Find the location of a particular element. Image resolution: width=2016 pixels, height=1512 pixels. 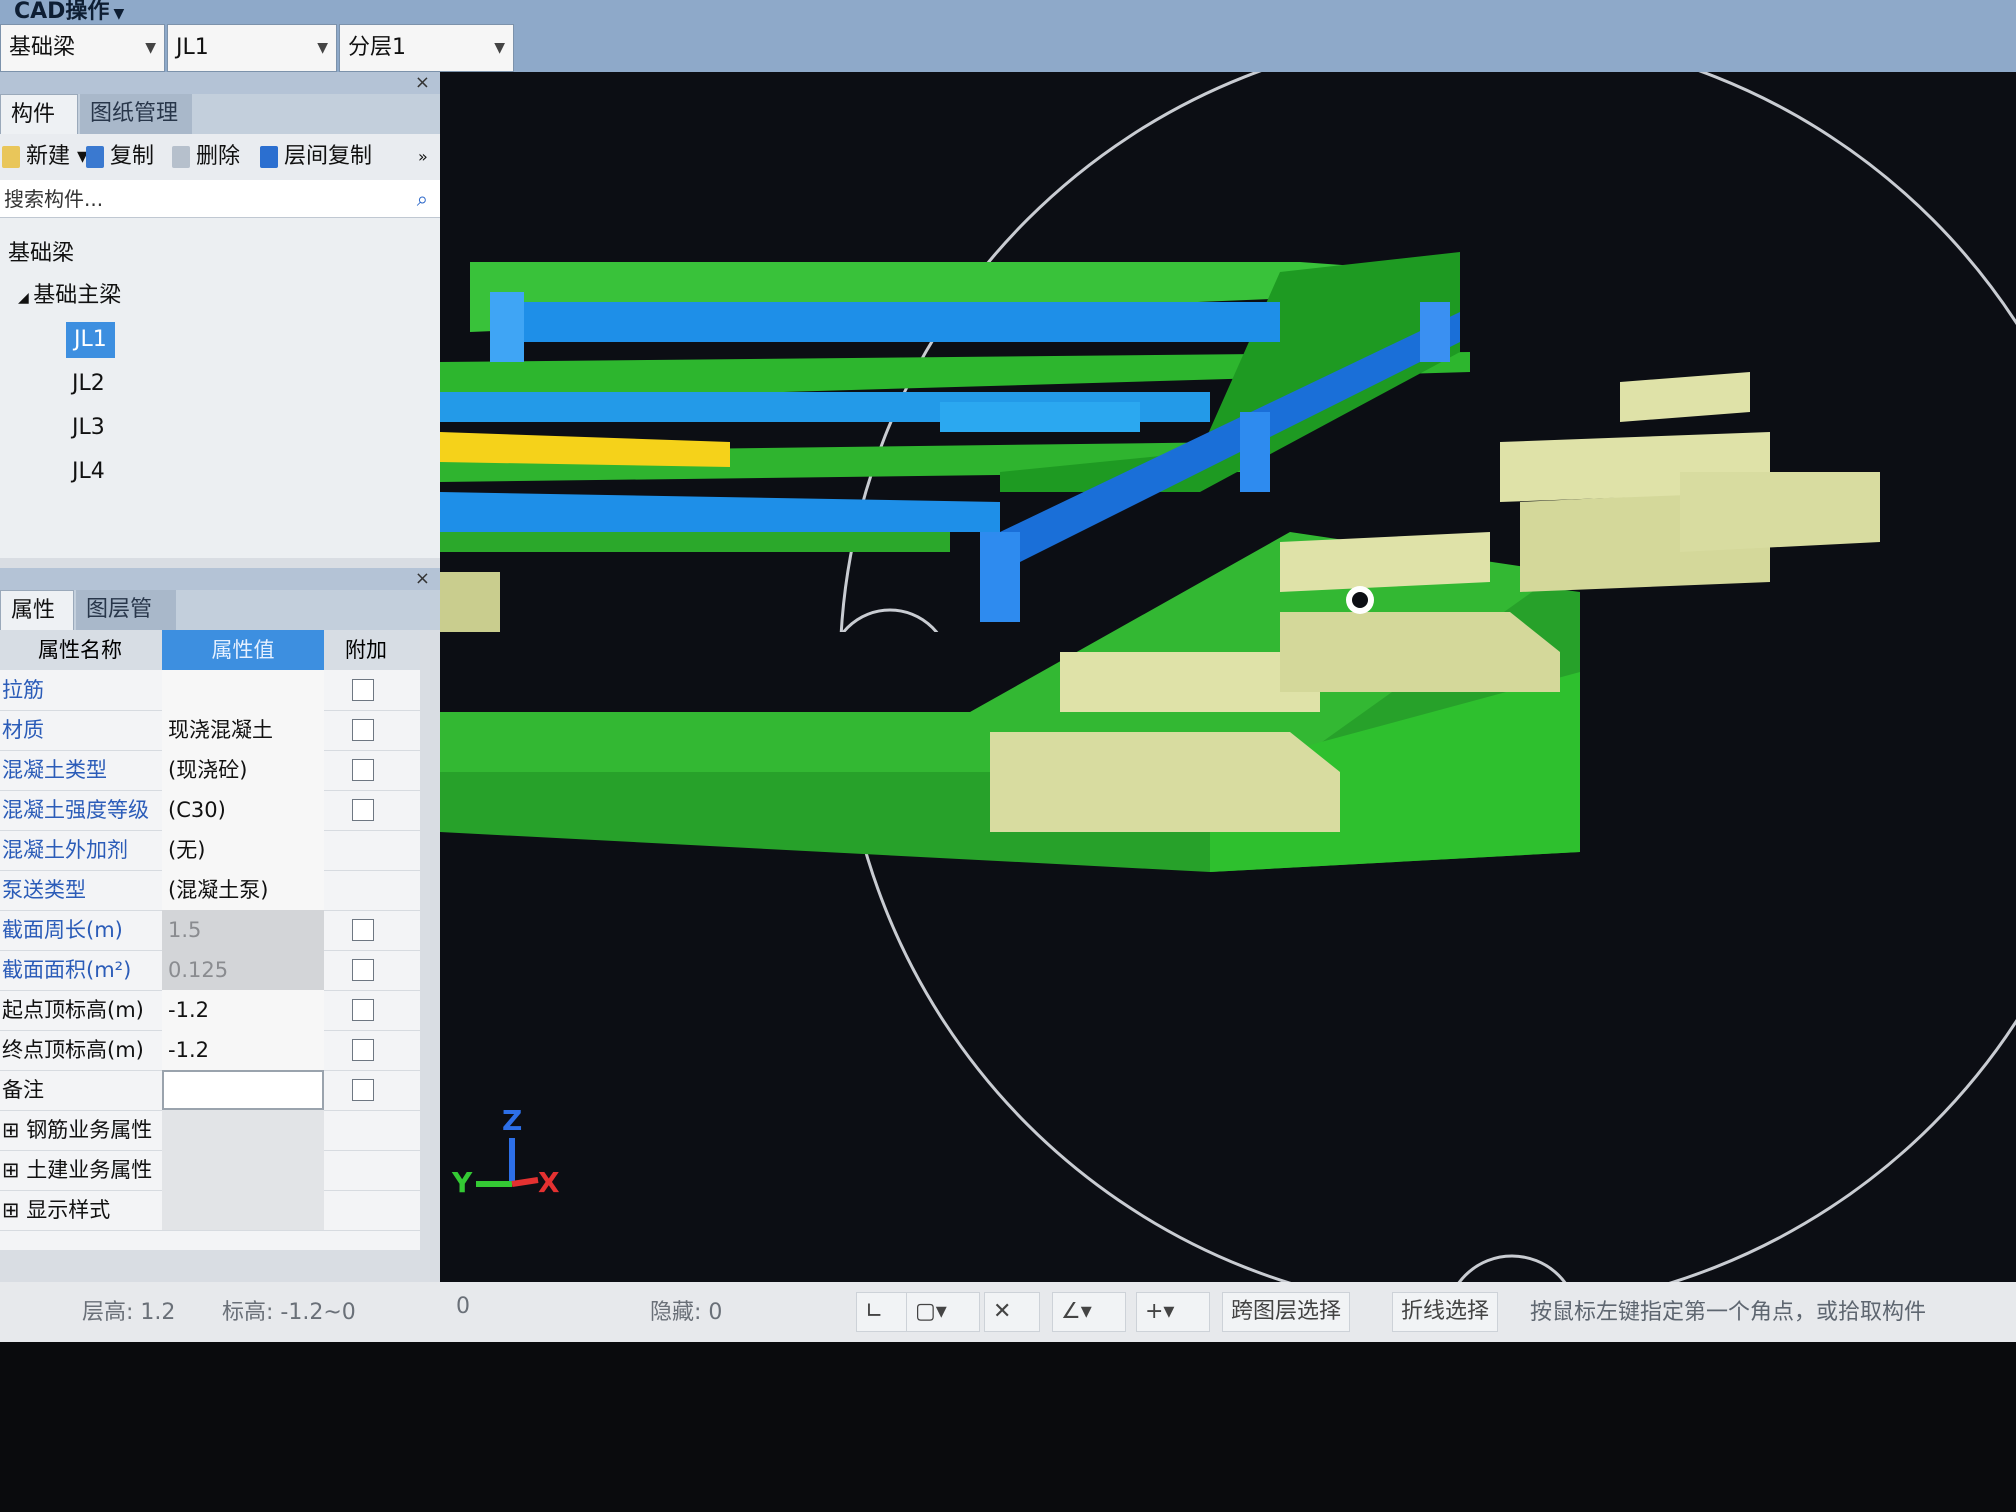

copy-label: 复制 is located at coordinates (132, 156).